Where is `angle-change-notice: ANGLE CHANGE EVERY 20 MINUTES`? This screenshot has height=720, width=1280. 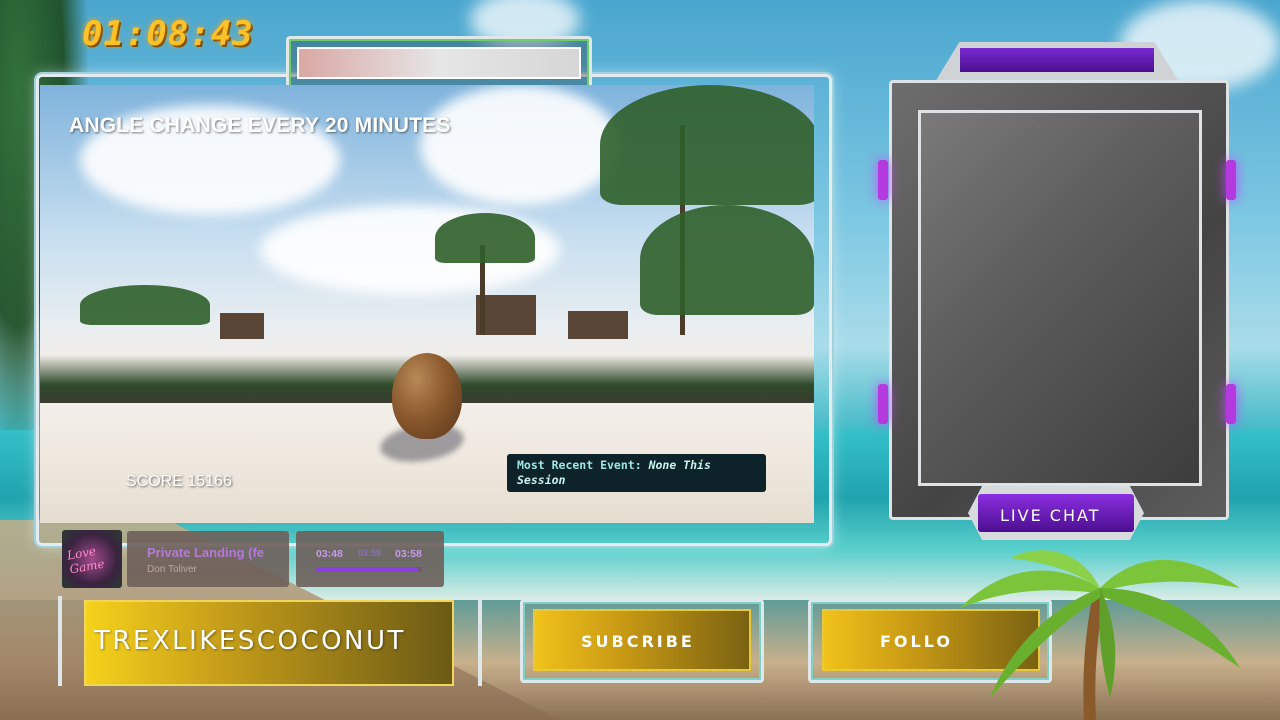
angle-change-notice: ANGLE CHANGE EVERY 20 MINUTES is located at coordinates (260, 125).